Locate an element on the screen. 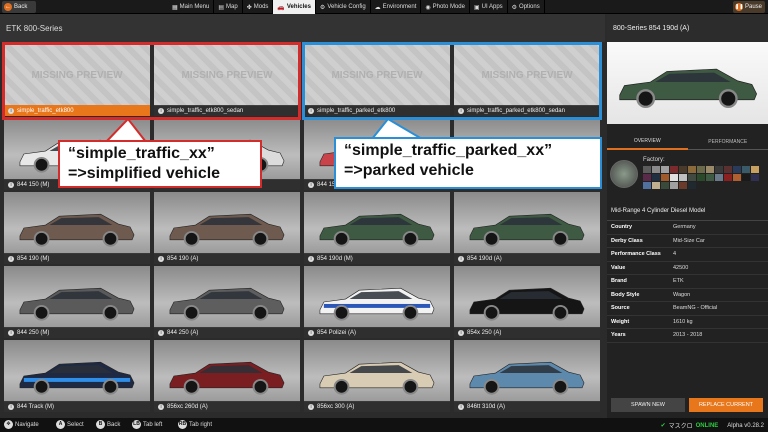 This screenshot has height=432, width=768. tile-label: 854 190d (M) is located at coordinates (335, 258).